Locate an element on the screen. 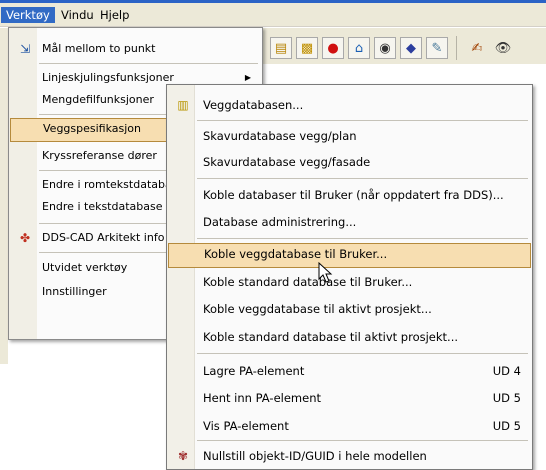 This screenshot has width=546, height=470. camera-icon: ◉ is located at coordinates (385, 48).